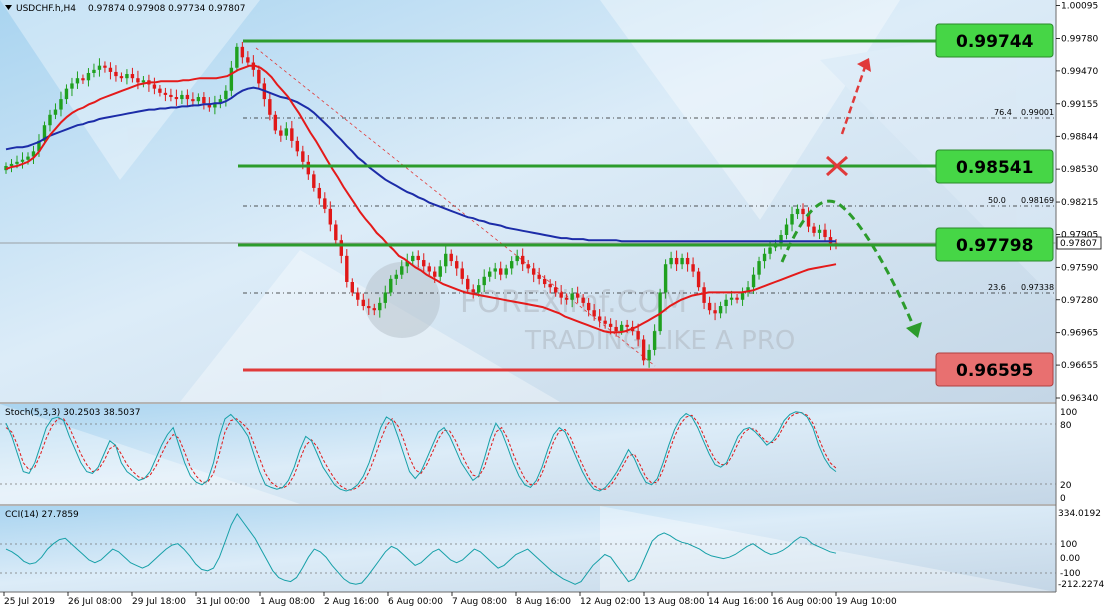  What do you see at coordinates (72, 413) in the screenshot?
I see `stoch-label: Stoch(5,3,3) 30.2503 38.5037` at bounding box center [72, 413].